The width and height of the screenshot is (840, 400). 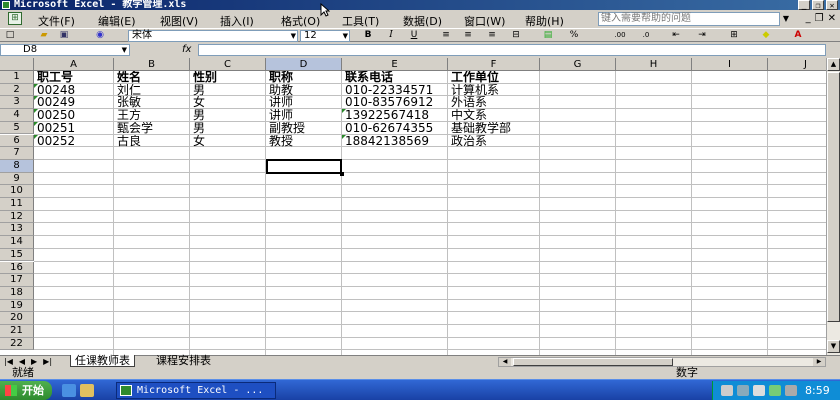 I want to click on select-all-corner, so click(x=17, y=64).